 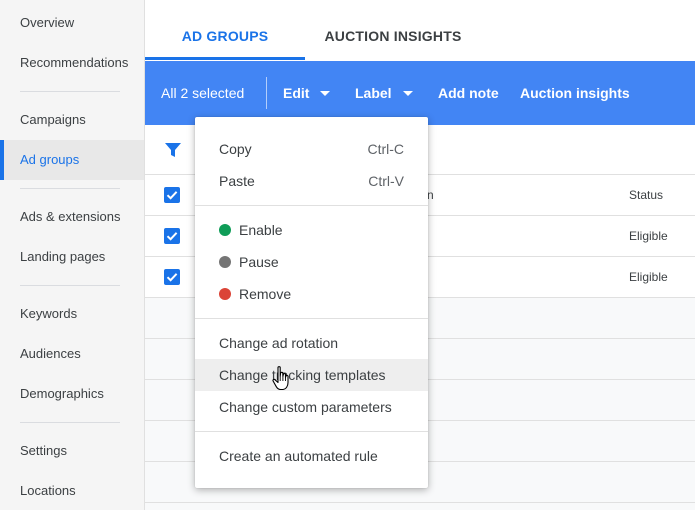 I want to click on menu-item-change-tracking-templates: Change tracking templates, so click(x=311, y=375).